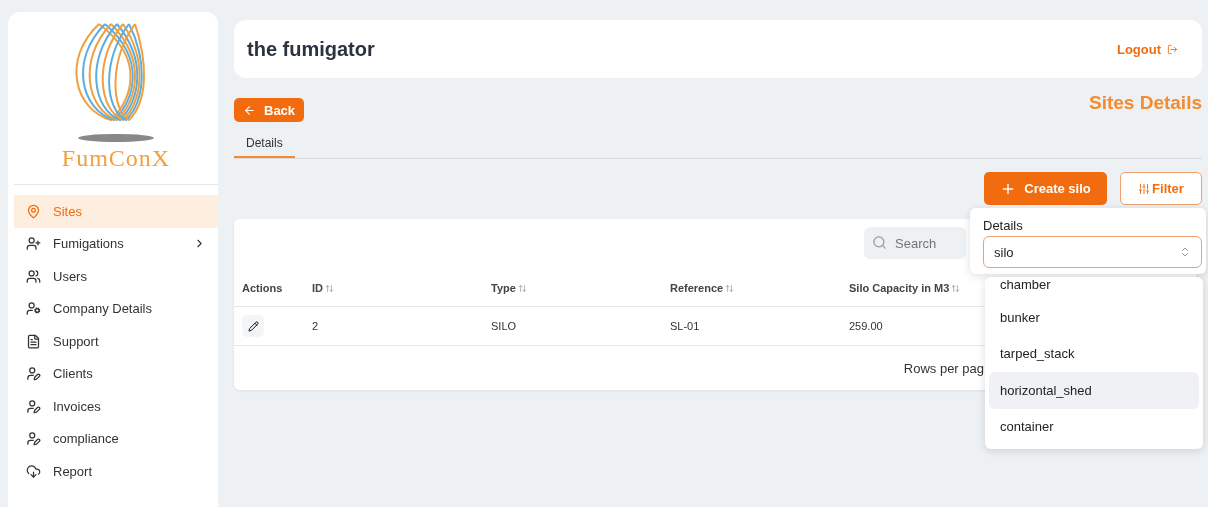  What do you see at coordinates (316, 326) in the screenshot?
I see `table-cell-text: 2` at bounding box center [316, 326].